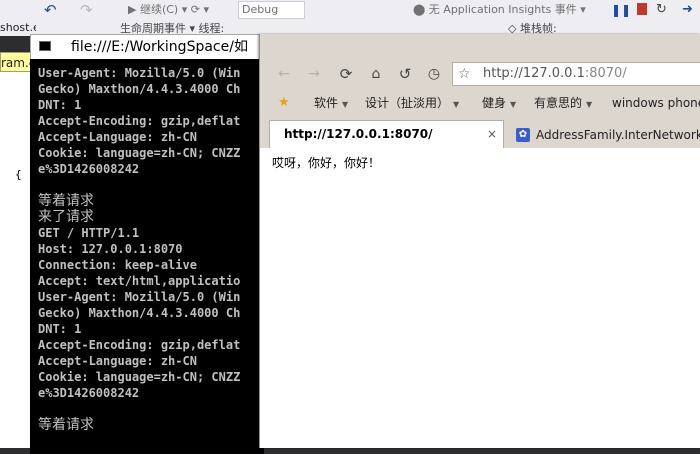  I want to click on redo-icon: ↷, so click(86, 10).